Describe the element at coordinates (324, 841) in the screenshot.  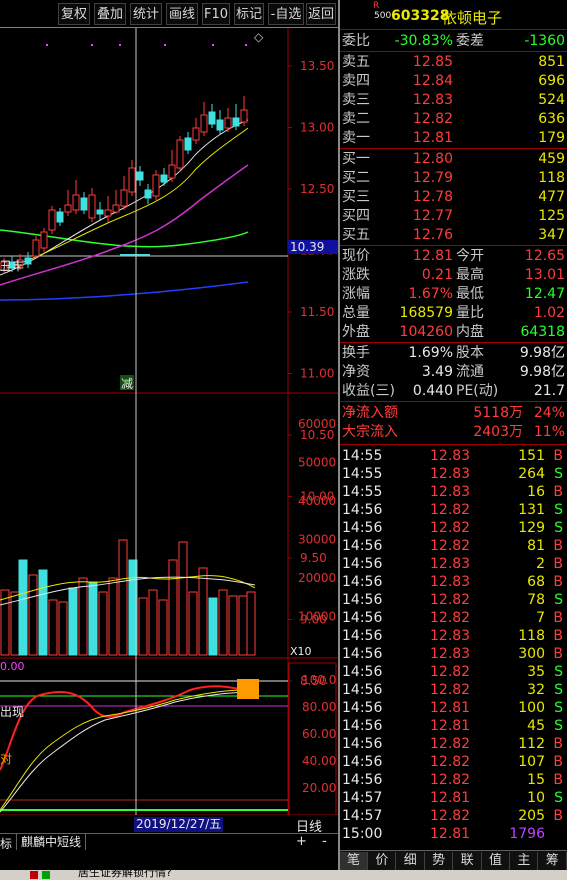
I see `zoom-out-button: -` at that location.